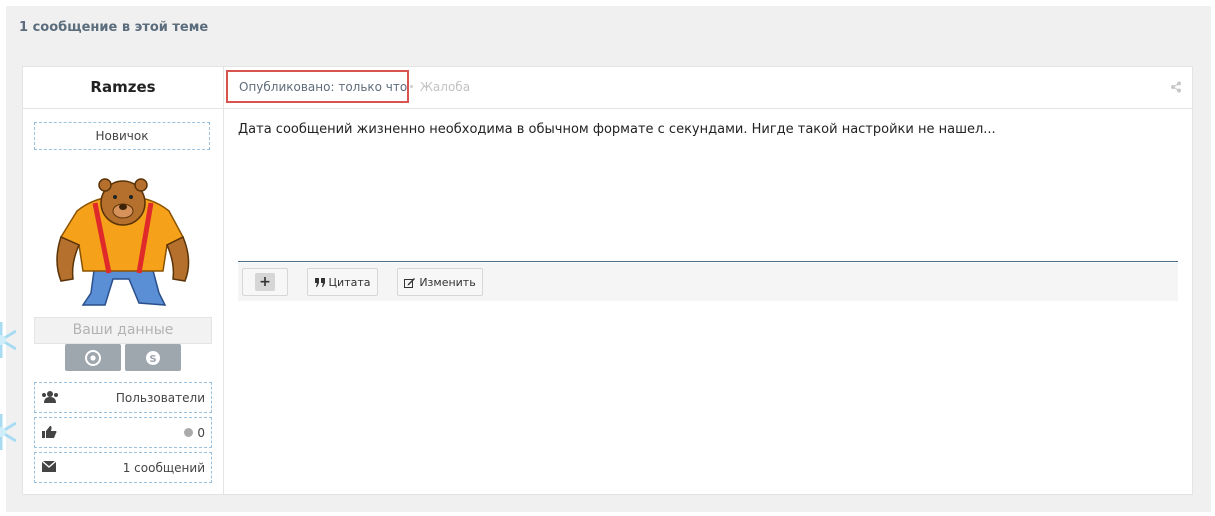 The image size is (1215, 516). I want to click on svg-text: S, so click(152, 359).